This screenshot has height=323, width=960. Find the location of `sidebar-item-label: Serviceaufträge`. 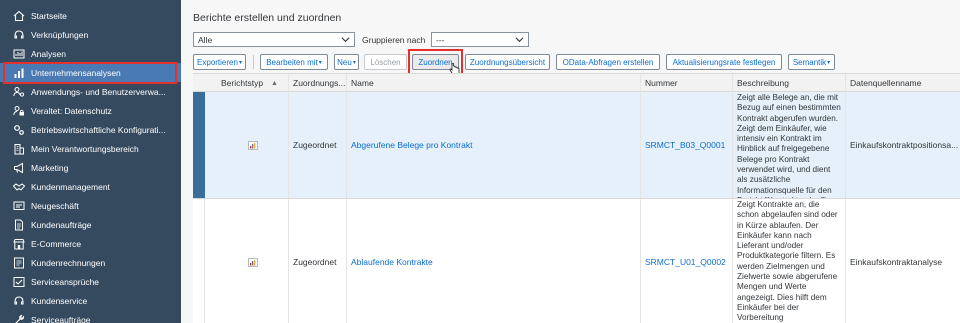

sidebar-item-label: Serviceaufträge is located at coordinates (61, 318).